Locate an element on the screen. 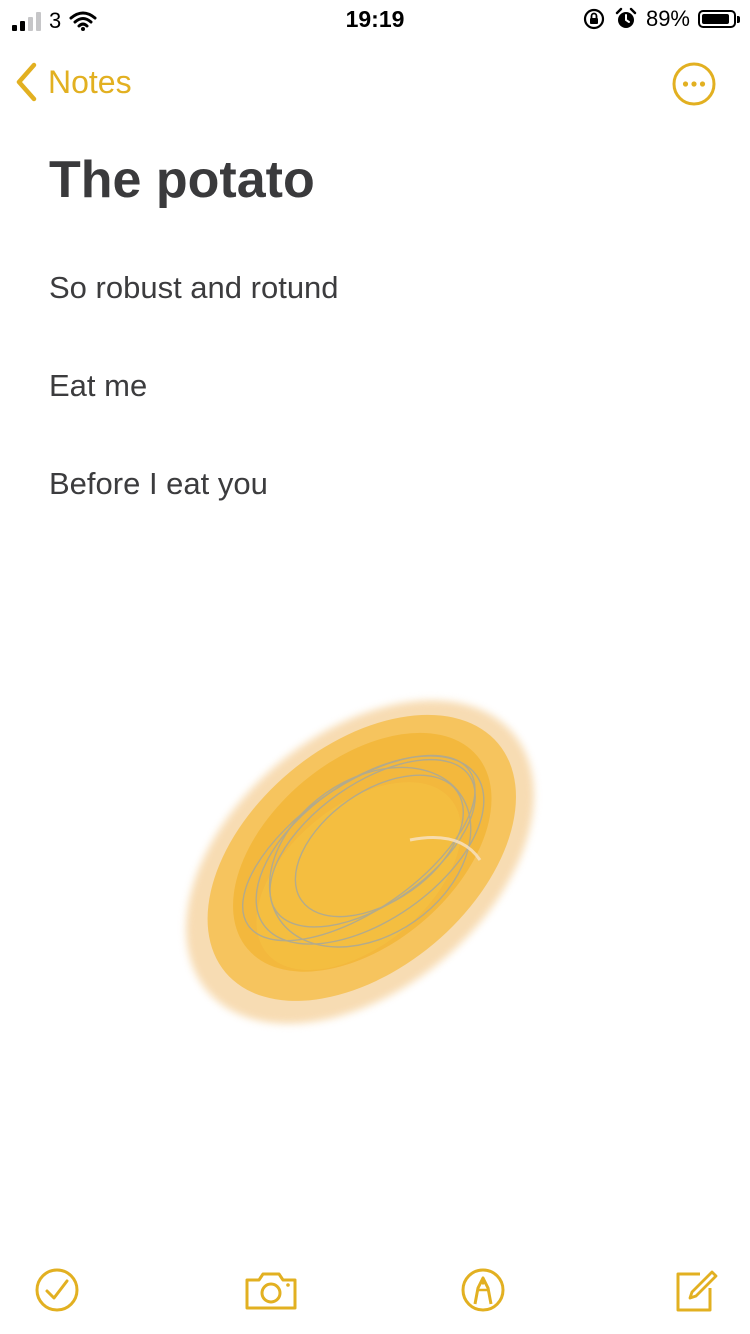 This screenshot has height=1334, width=750. markup-button is located at coordinates (484, 1291).